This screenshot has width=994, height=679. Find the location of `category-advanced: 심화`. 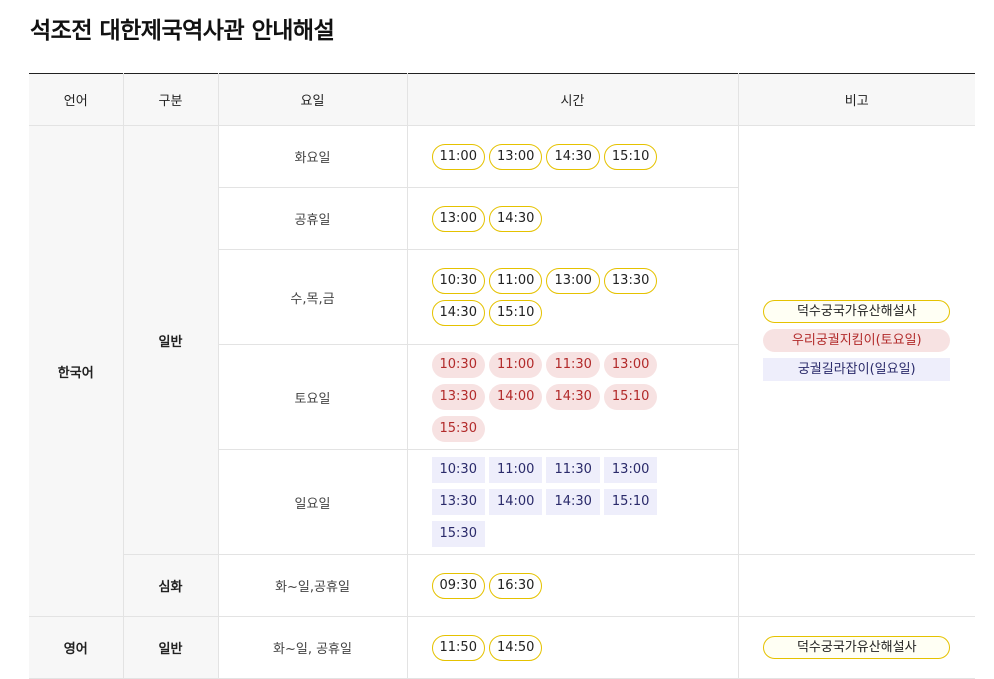

category-advanced: 심화 is located at coordinates (170, 585).